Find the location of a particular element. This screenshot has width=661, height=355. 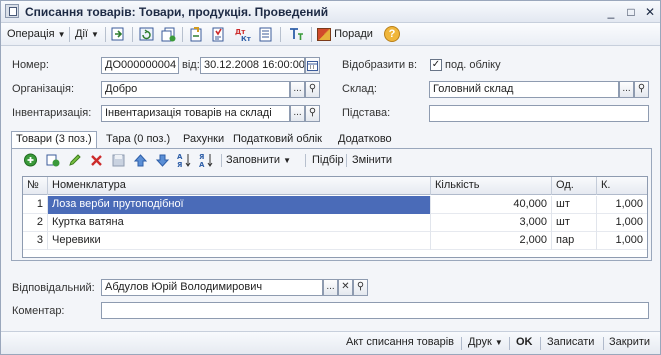

reflect-in-label: Відобразити в: is located at coordinates (380, 65).